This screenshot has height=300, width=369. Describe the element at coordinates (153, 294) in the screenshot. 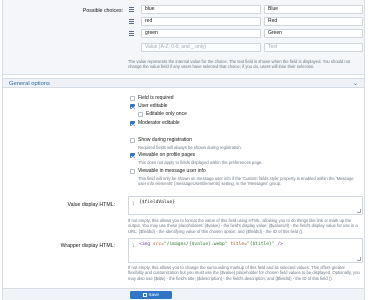

I see `save-label: Save` at that location.